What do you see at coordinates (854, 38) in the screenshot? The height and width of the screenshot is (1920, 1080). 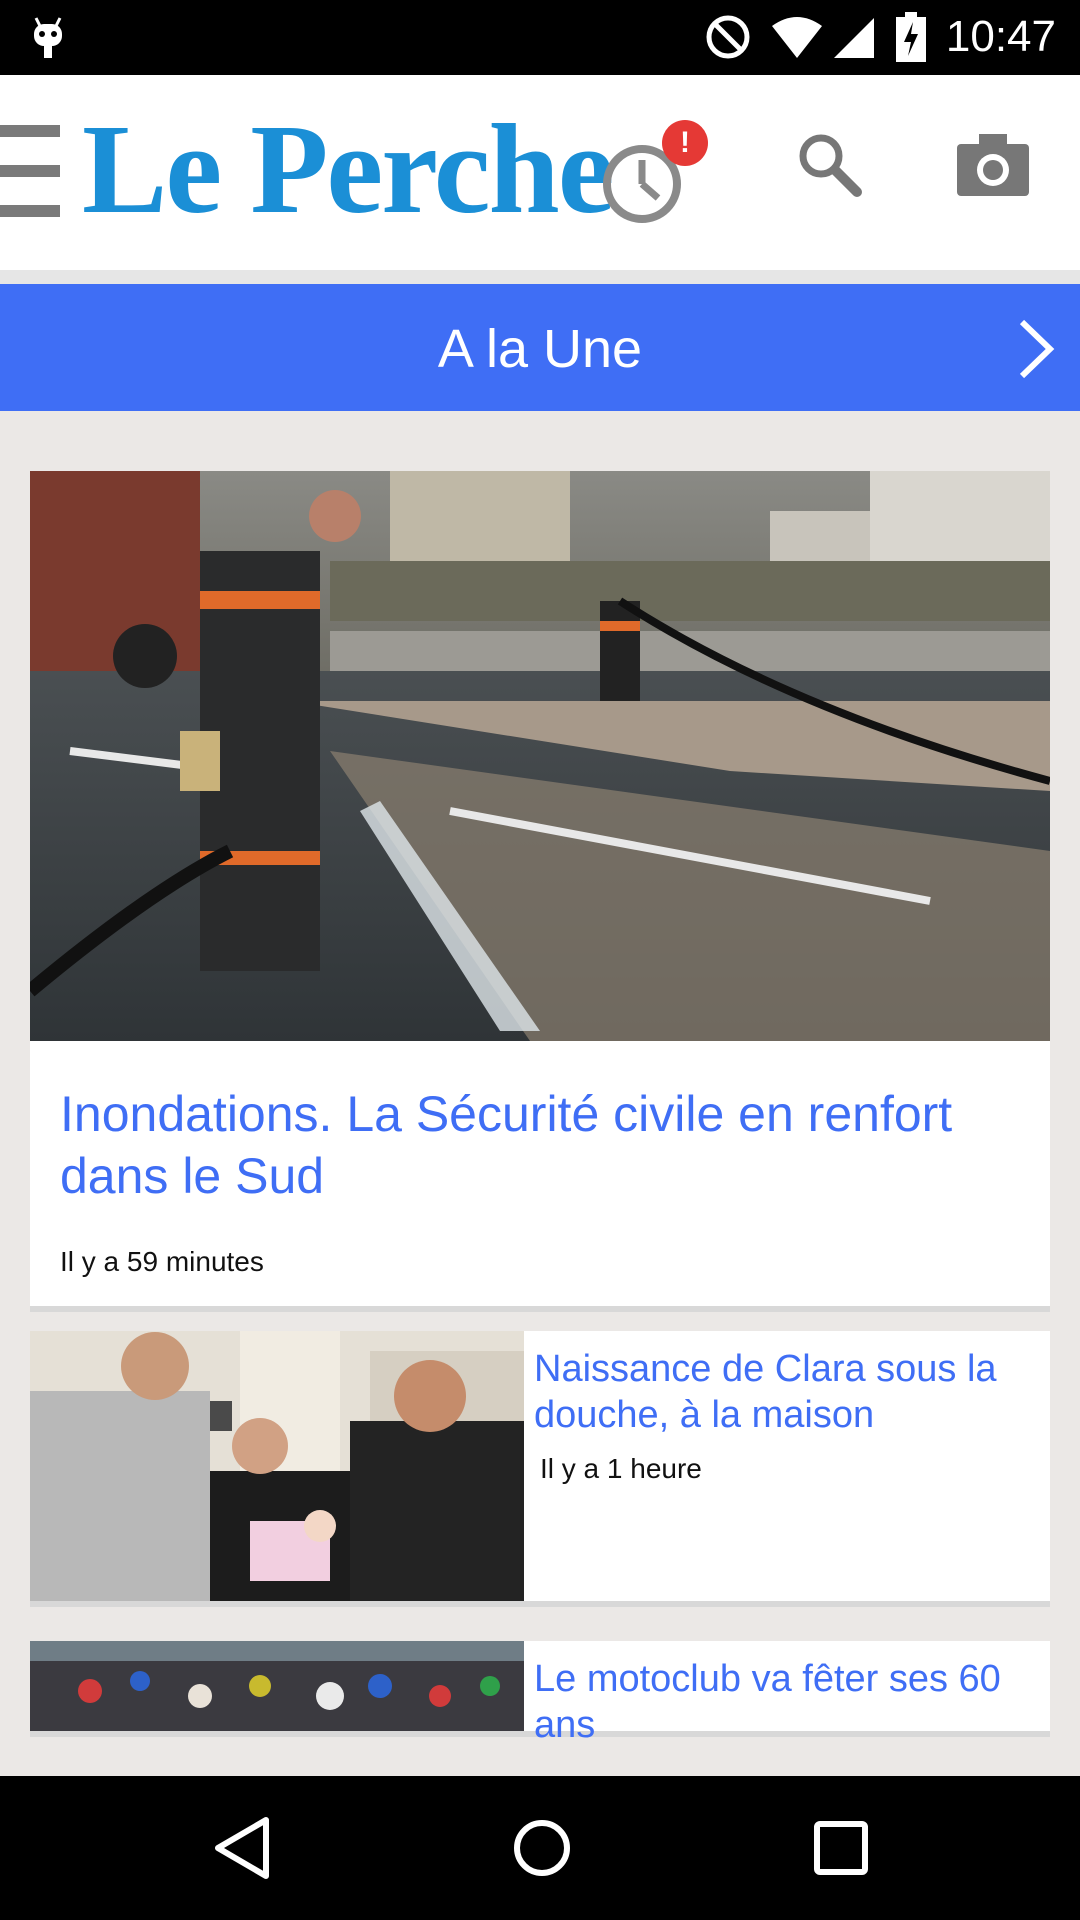 I see `cell-signal-icon` at bounding box center [854, 38].